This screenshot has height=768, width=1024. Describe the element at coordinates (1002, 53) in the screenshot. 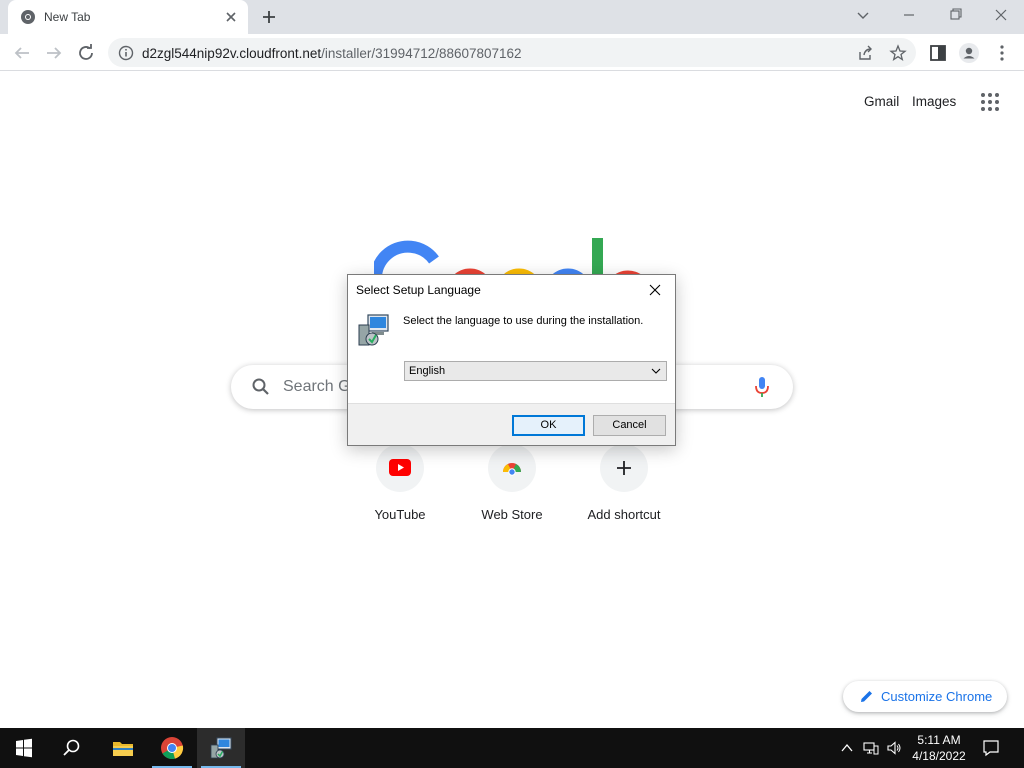

I see `menu-kebab-icon` at that location.